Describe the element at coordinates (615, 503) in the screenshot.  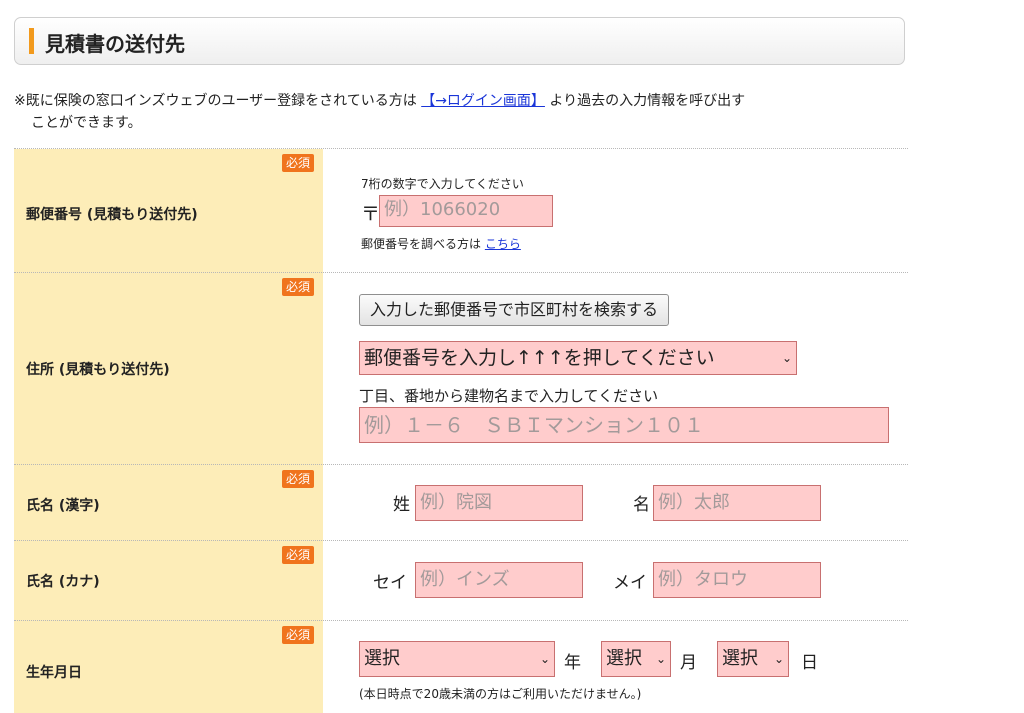
I see `name-kanji-cell: 姓 例）院図 名 例）太郎` at that location.